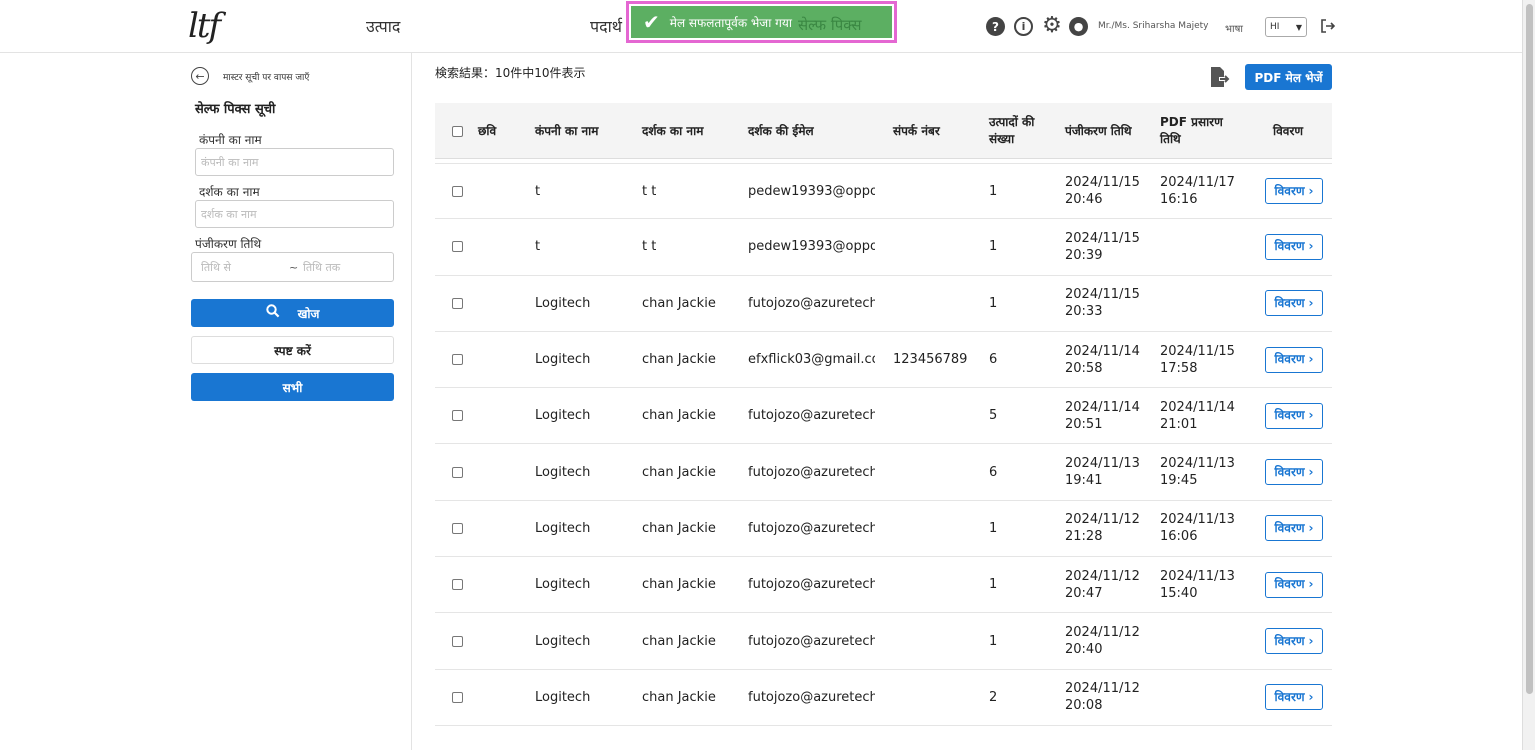 This screenshot has width=1535, height=750. I want to click on cell-reg-date: 2024/11/12 20:08, so click(1102, 697).